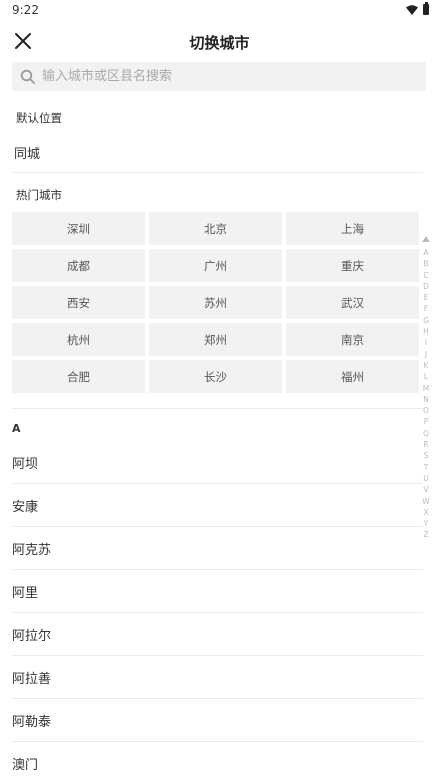 This screenshot has height=782, width=439. What do you see at coordinates (39, 118) in the screenshot?
I see `default-location-label: 默认位置` at bounding box center [39, 118].